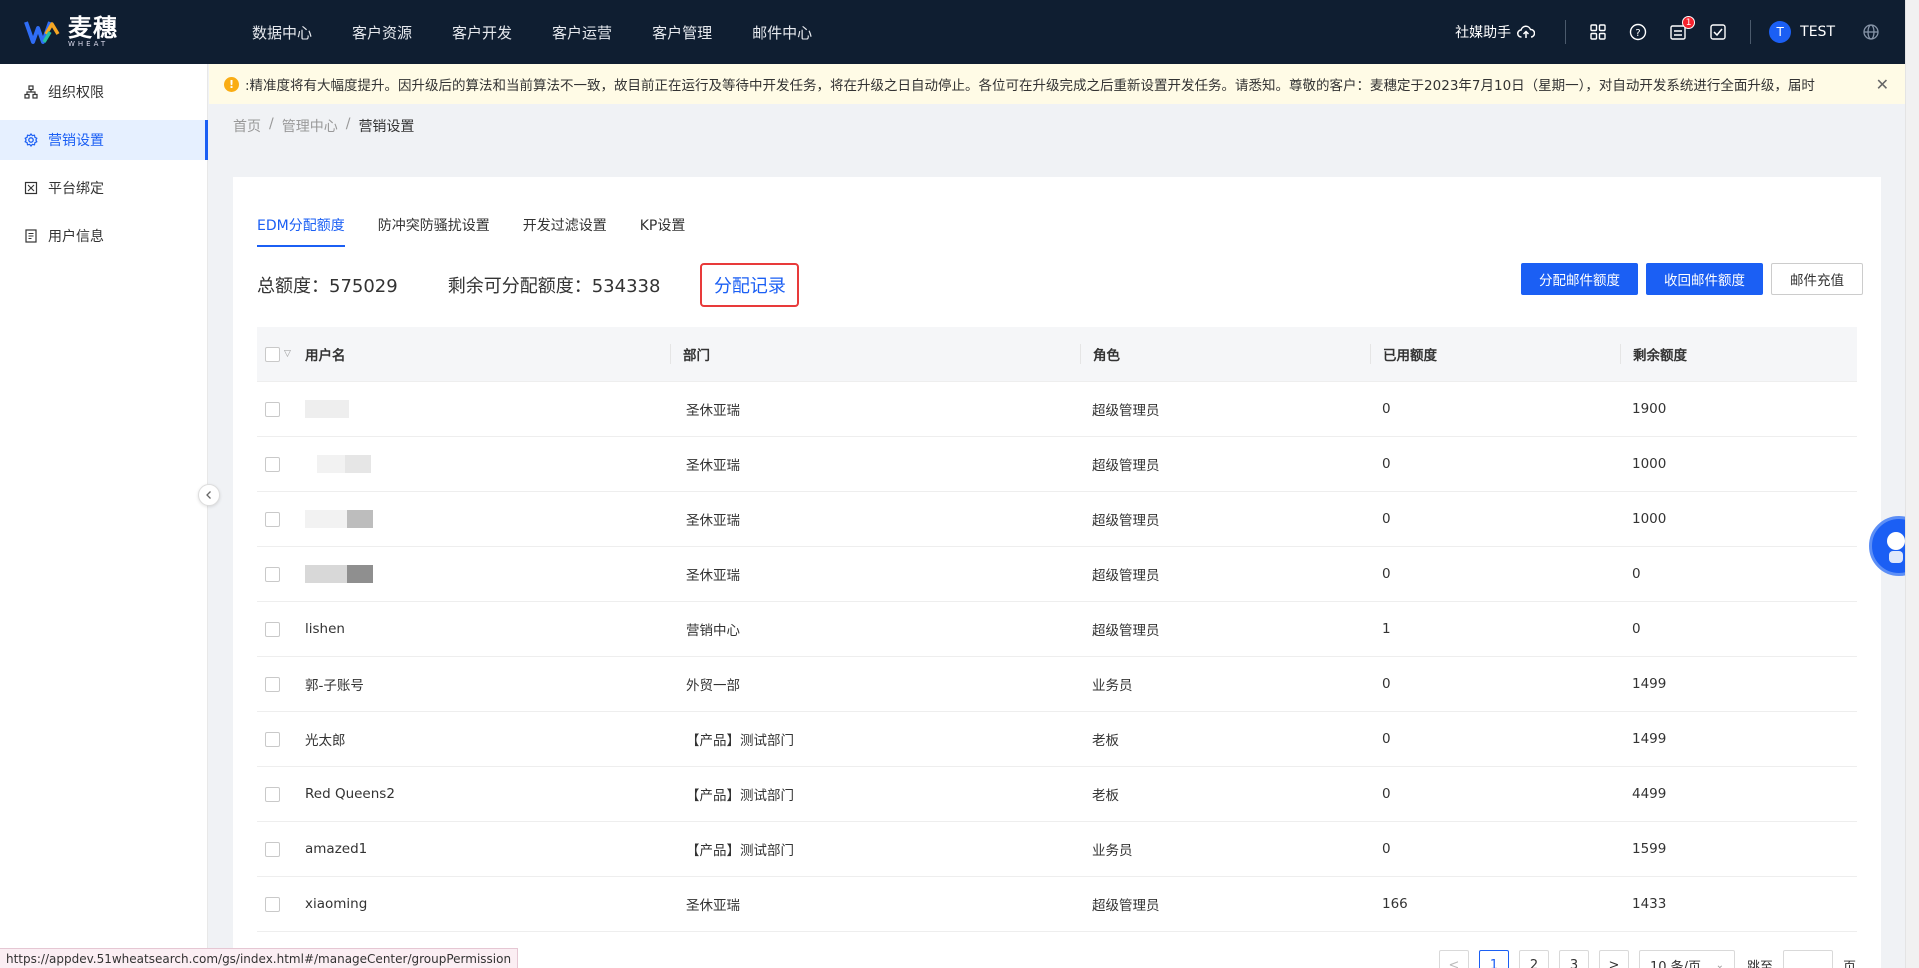 This screenshot has width=1919, height=968. I want to click on next-page-button: >, so click(1614, 959).